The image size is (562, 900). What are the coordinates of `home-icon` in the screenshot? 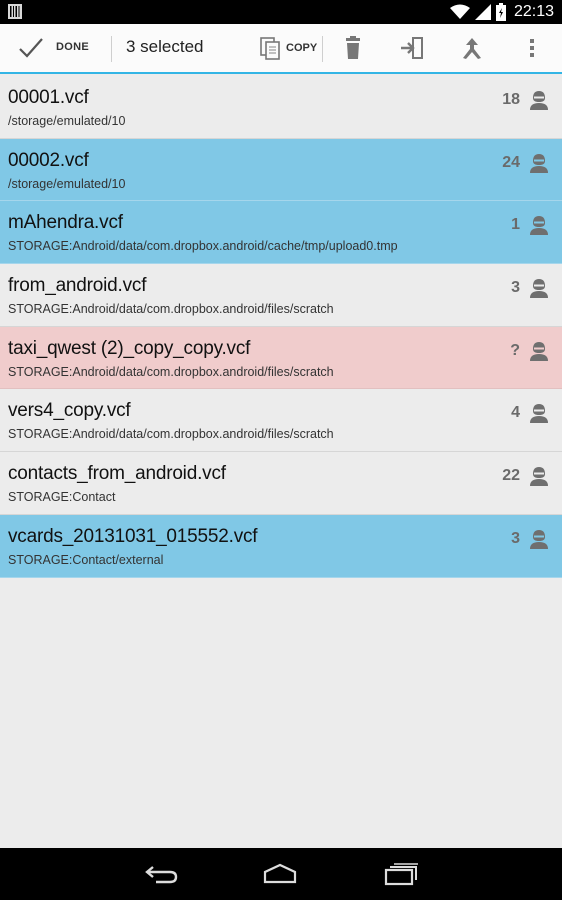 It's located at (280, 874).